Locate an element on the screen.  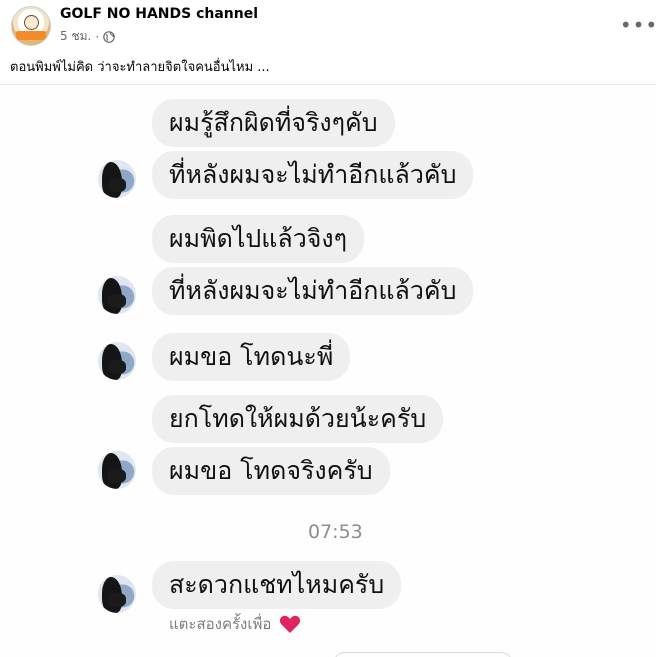
reaction-hint-row: แตะสองครั้งเพื่อ is located at coordinates (235, 624).